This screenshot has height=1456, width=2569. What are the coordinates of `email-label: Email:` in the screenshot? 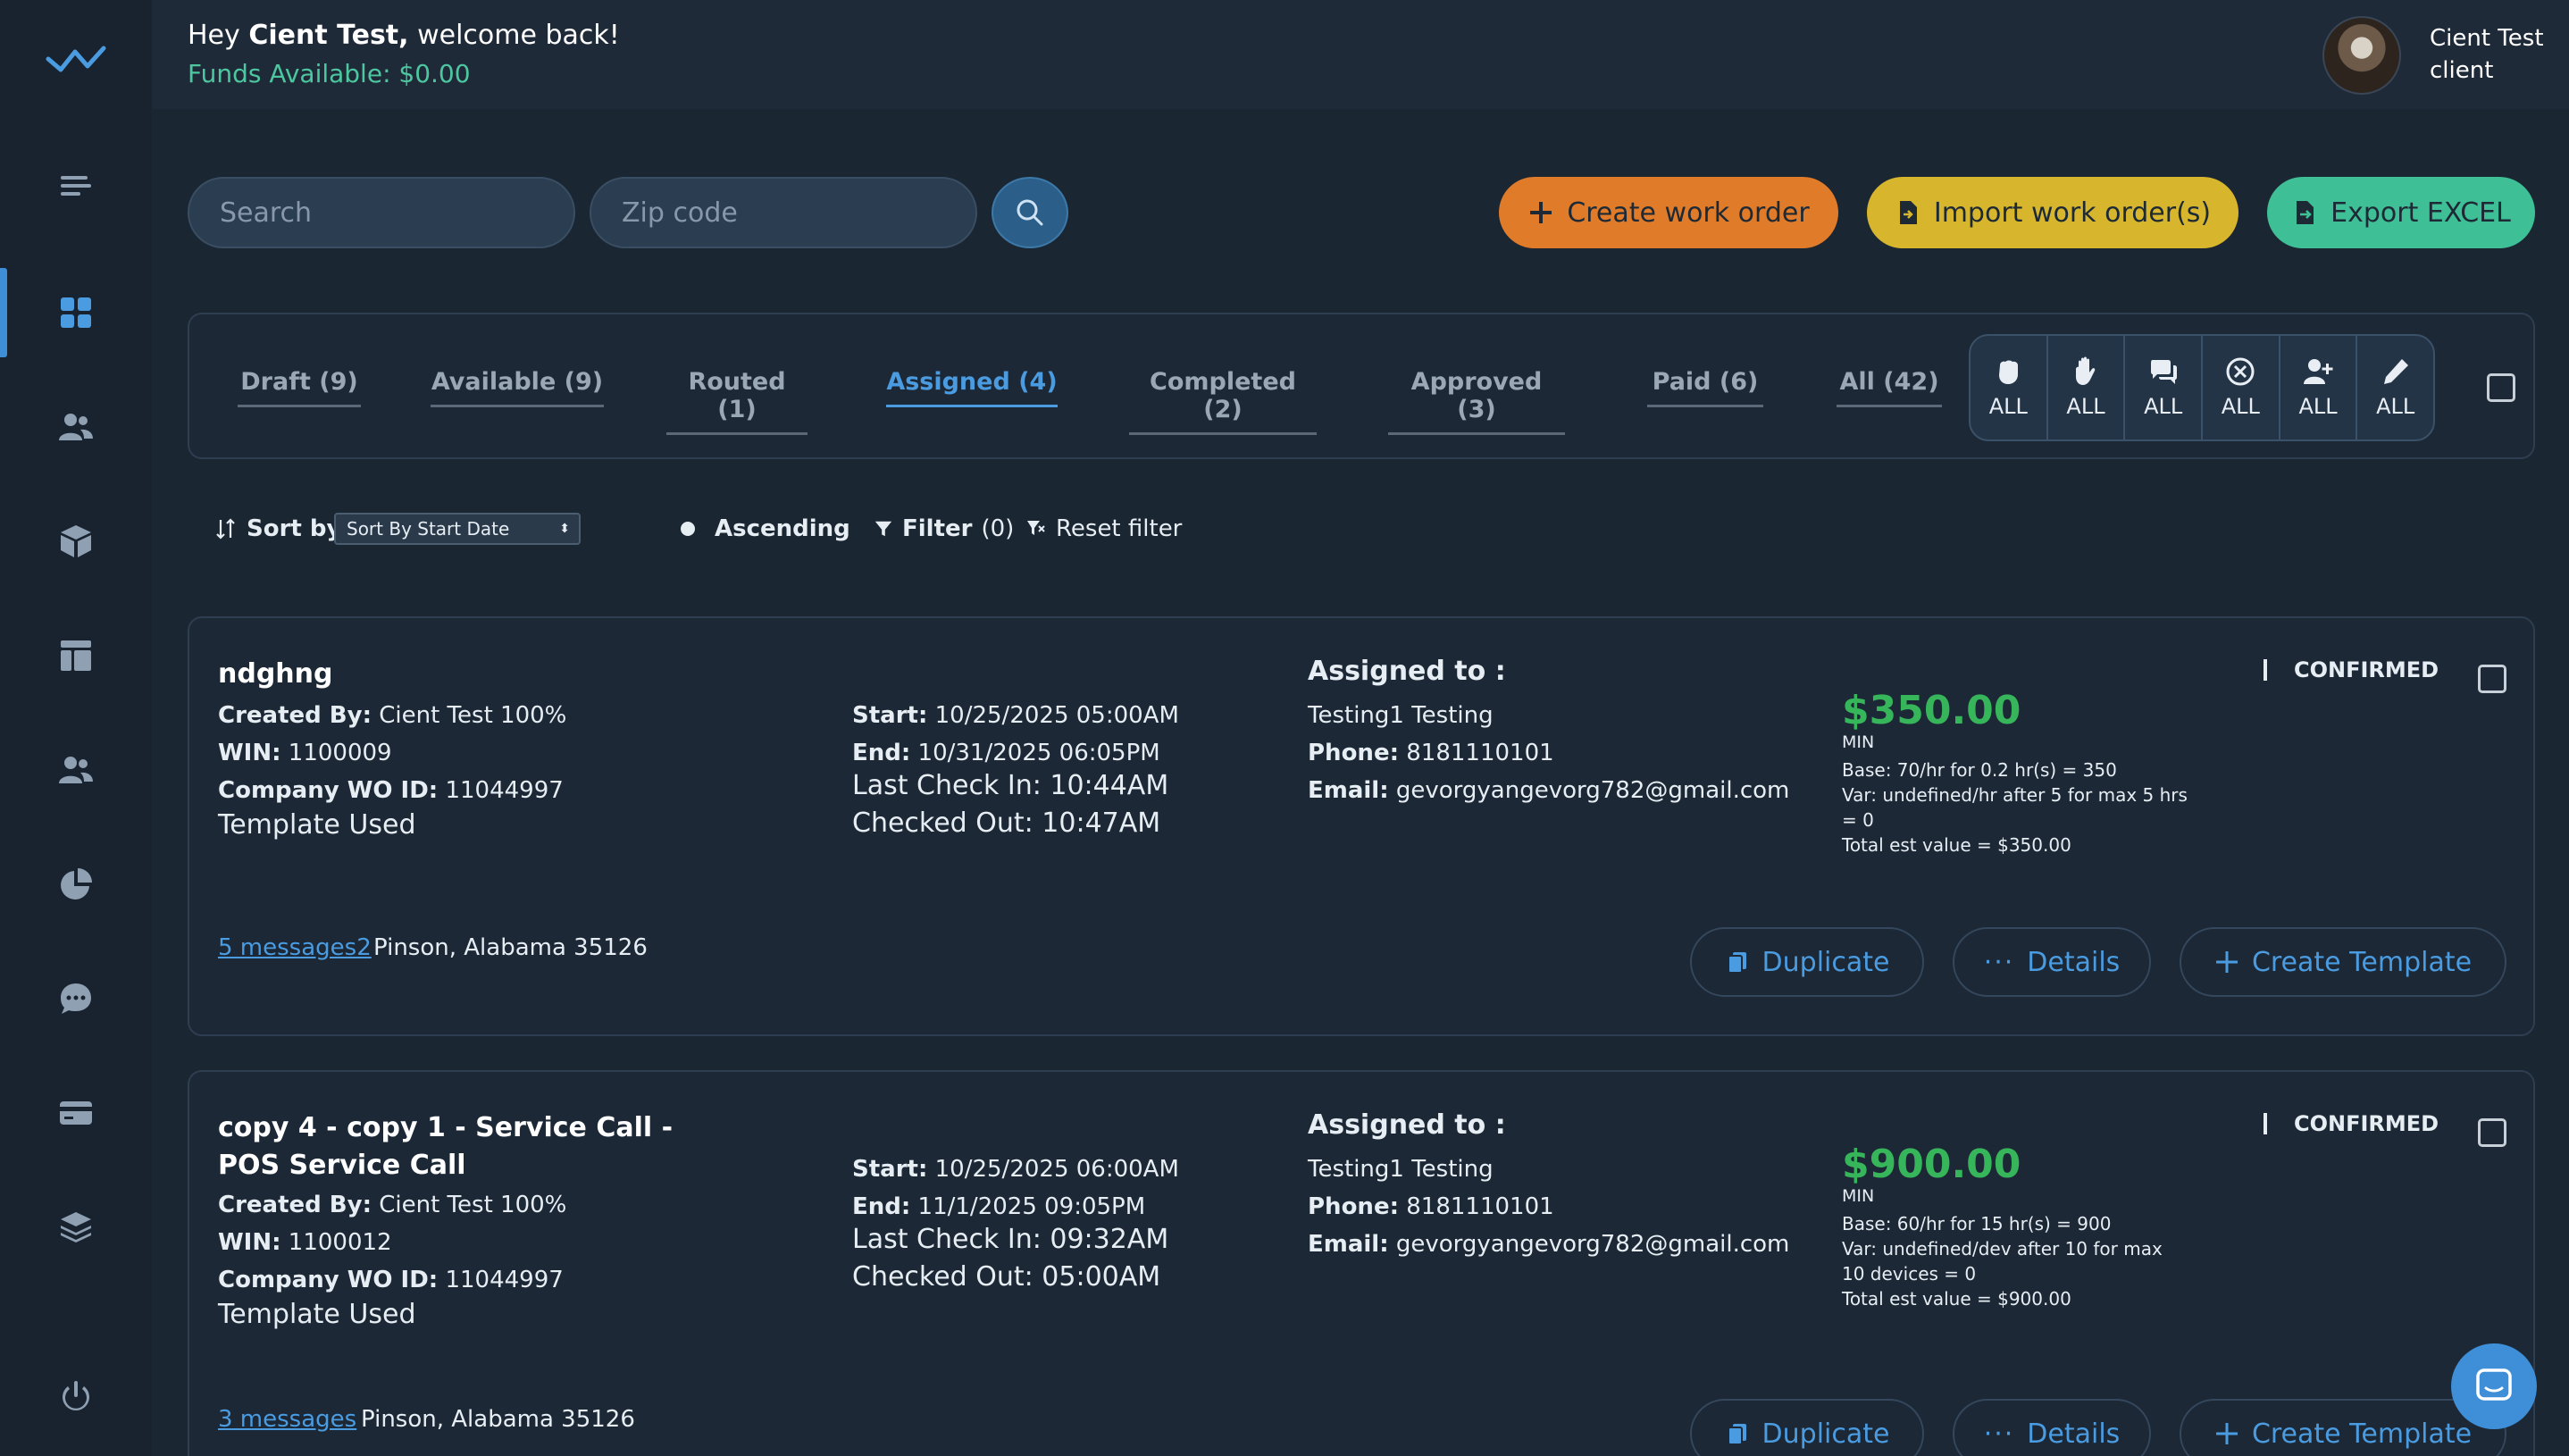 It's located at (1348, 790).